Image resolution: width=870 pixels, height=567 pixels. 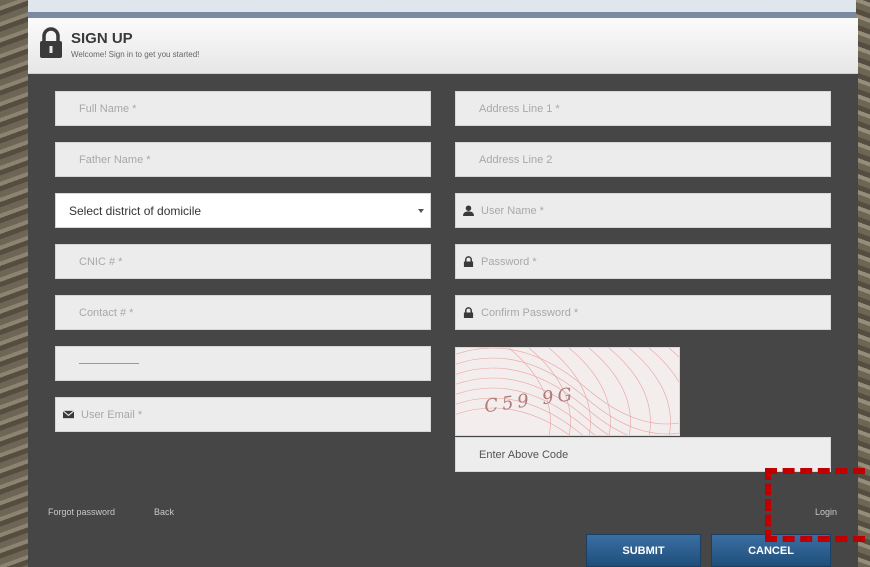 What do you see at coordinates (112, 414) in the screenshot?
I see `email-placeholder: User Email *` at bounding box center [112, 414].